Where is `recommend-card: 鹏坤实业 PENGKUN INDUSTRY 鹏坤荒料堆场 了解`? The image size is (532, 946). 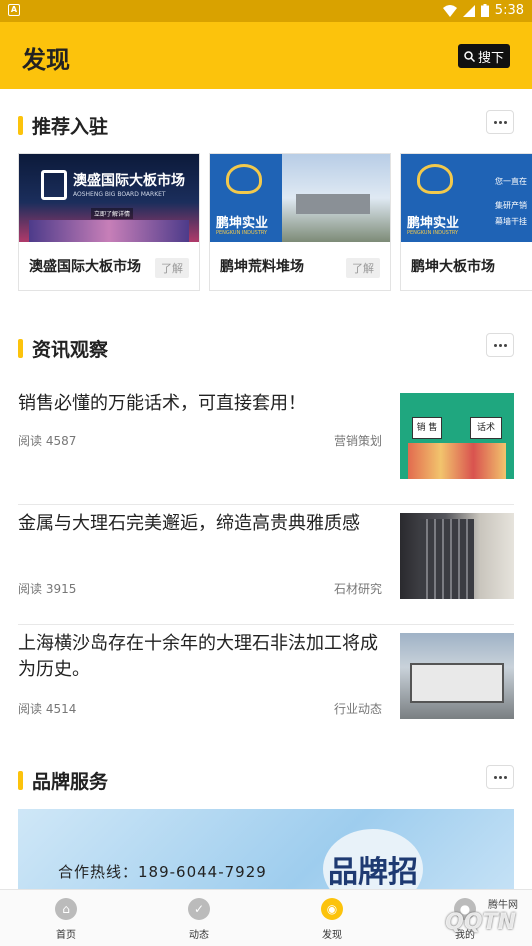 recommend-card: 鹏坤实业 PENGKUN INDUSTRY 鹏坤荒料堆场 了解 is located at coordinates (300, 222).